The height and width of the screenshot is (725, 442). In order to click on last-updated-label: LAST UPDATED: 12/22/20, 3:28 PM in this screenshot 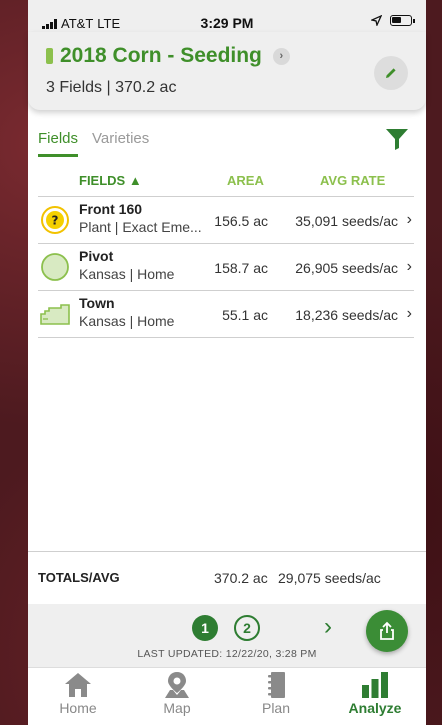, I will do `click(227, 654)`.